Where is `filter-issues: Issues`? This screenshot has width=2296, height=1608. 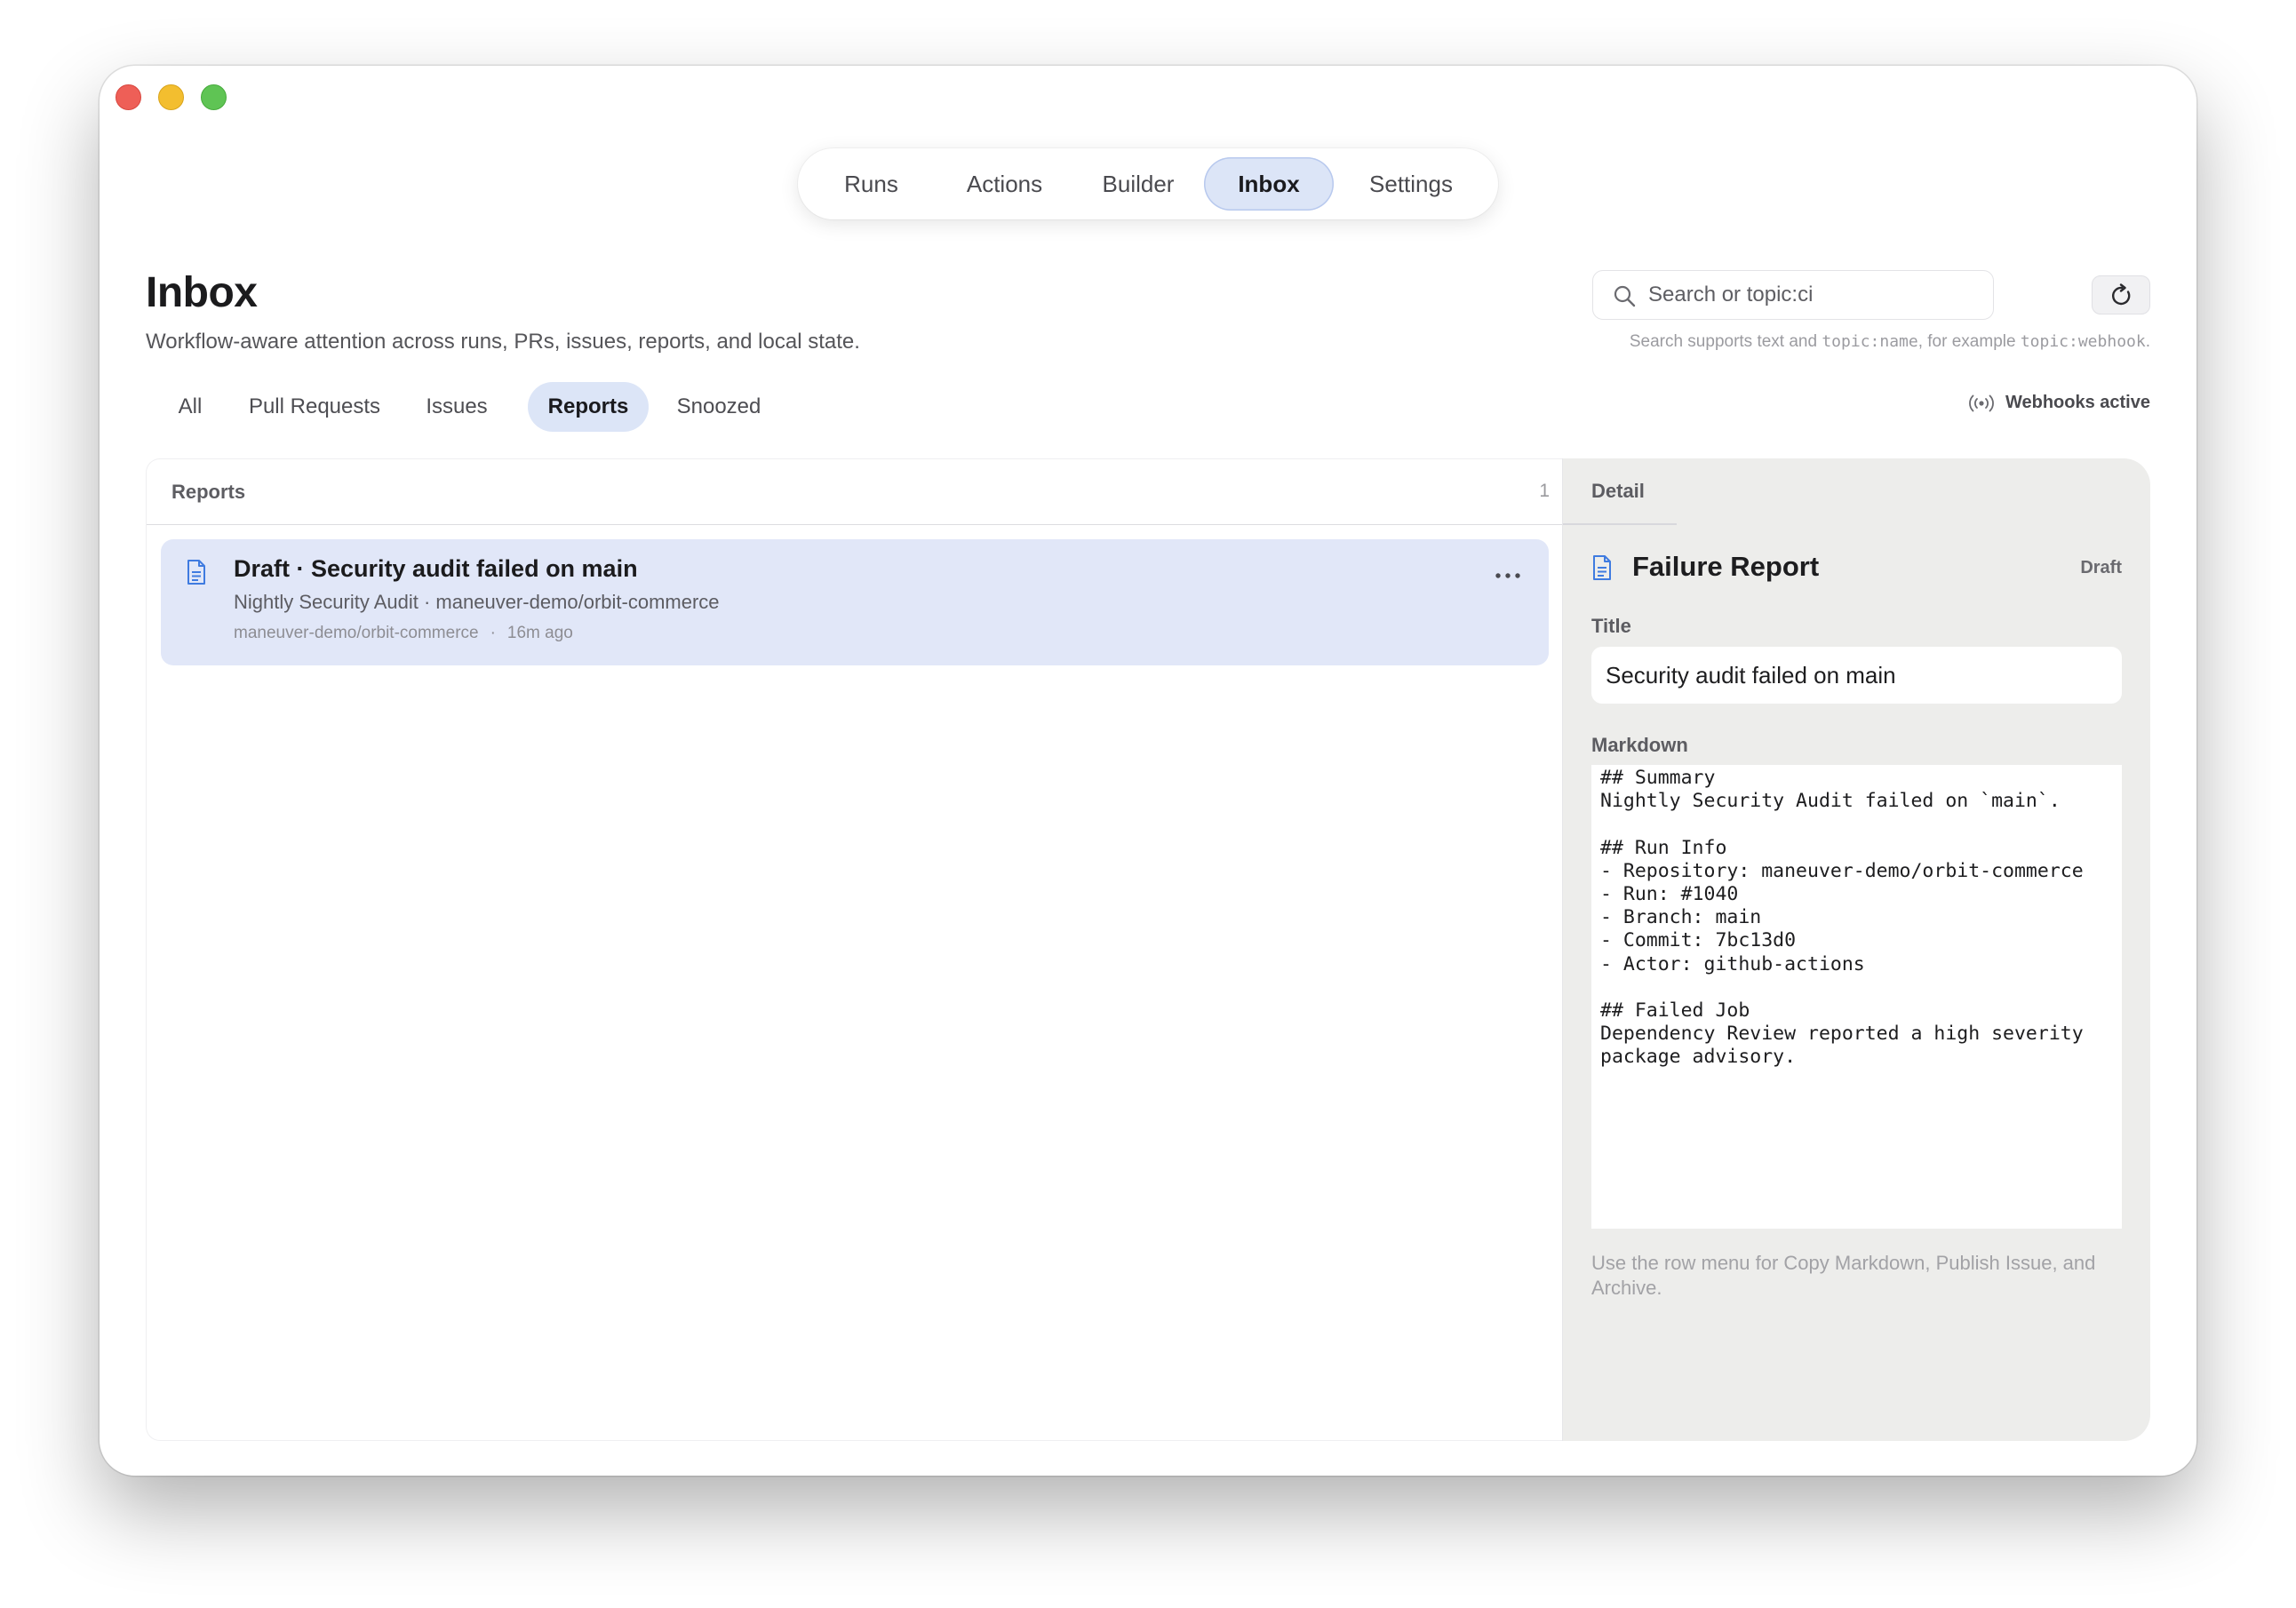 filter-issues: Issues is located at coordinates (457, 407).